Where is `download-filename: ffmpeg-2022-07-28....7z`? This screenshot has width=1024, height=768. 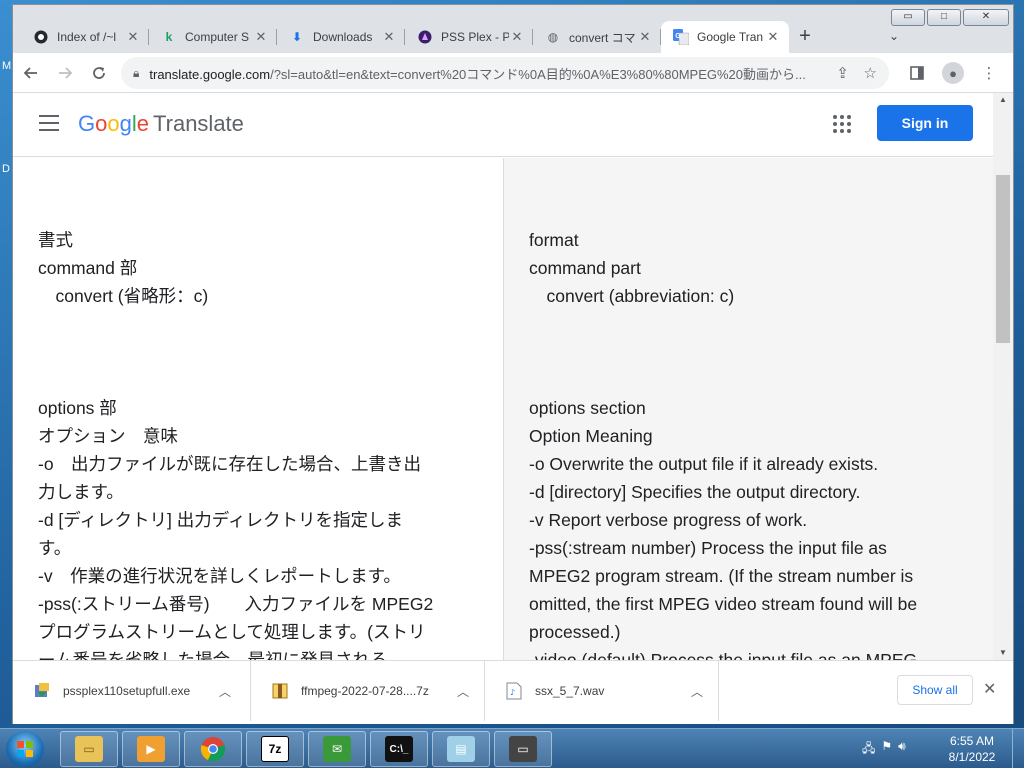 download-filename: ffmpeg-2022-07-28....7z is located at coordinates (365, 691).